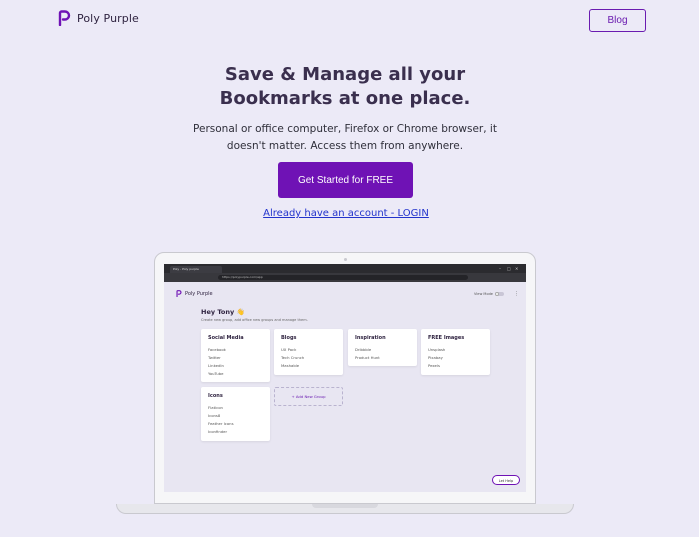 The image size is (699, 537). What do you see at coordinates (367, 357) in the screenshot?
I see `group-link: Product Hunt` at bounding box center [367, 357].